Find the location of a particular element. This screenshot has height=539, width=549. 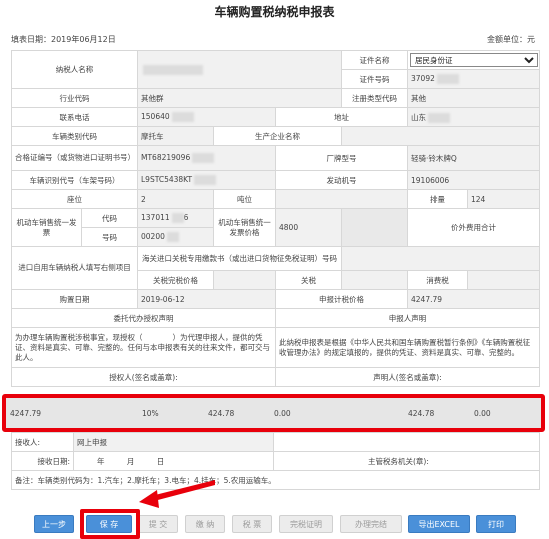

invoice-label: 机动车销售统一发票 is located at coordinates (46, 227).